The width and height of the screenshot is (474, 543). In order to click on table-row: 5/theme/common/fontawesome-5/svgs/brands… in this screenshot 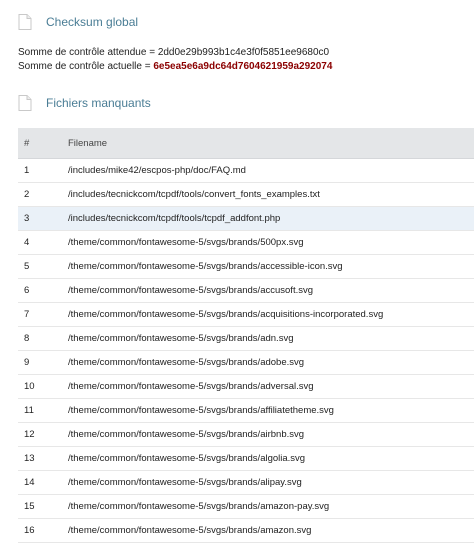, I will do `click(246, 266)`.